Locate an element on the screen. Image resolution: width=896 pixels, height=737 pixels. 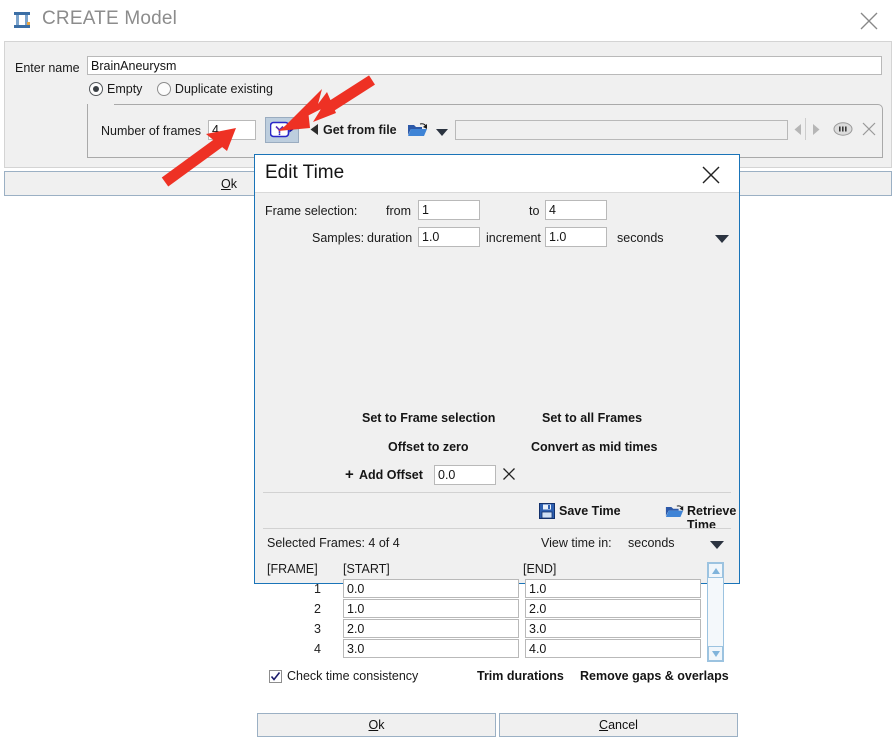
add-offset-button: Add Offset is located at coordinates (391, 475).